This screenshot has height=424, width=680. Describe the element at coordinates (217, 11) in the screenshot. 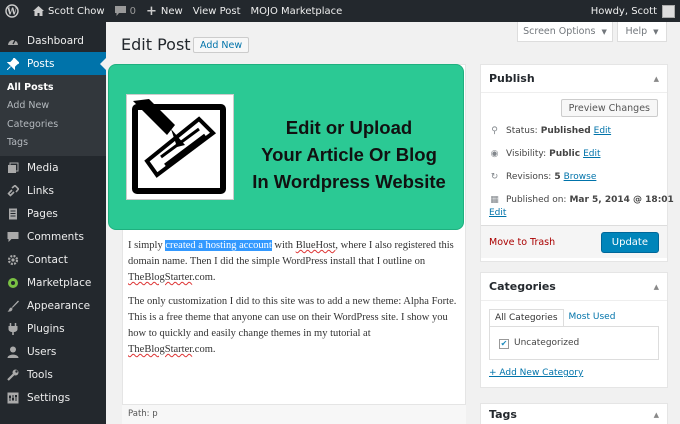

I see `view-post-link: View Post` at that location.